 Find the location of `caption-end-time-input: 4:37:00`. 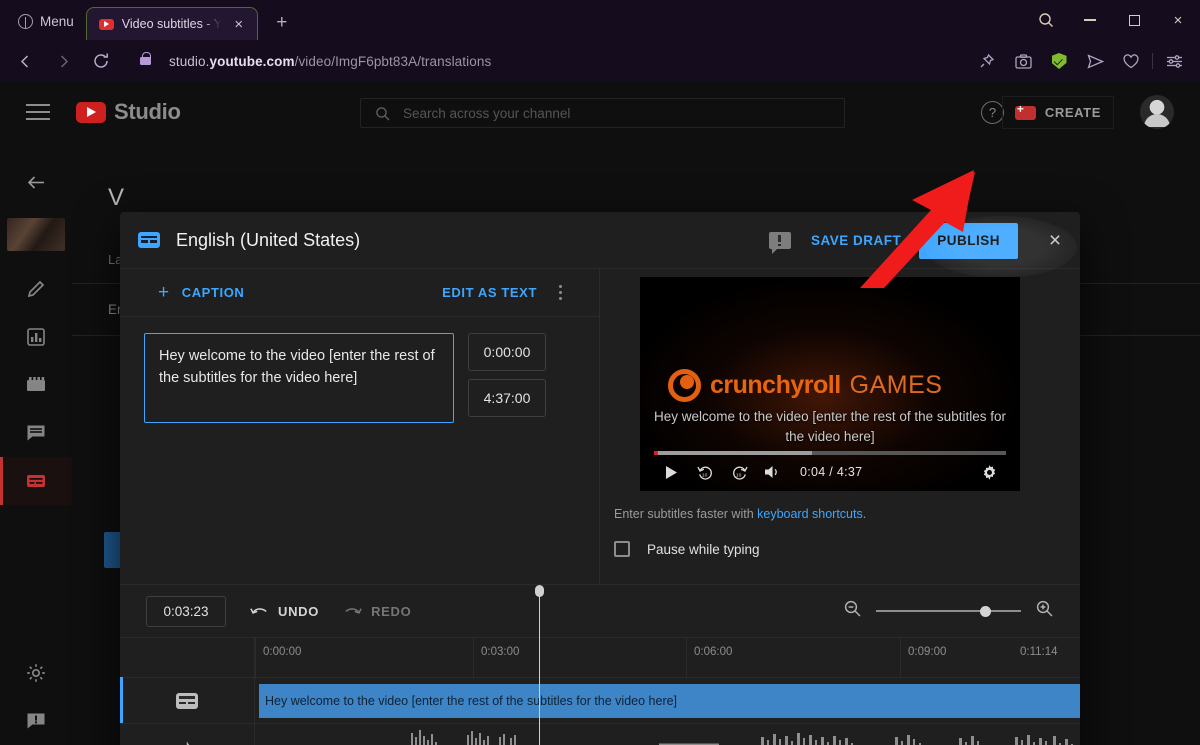

caption-end-time-input: 4:37:00 is located at coordinates (507, 398).